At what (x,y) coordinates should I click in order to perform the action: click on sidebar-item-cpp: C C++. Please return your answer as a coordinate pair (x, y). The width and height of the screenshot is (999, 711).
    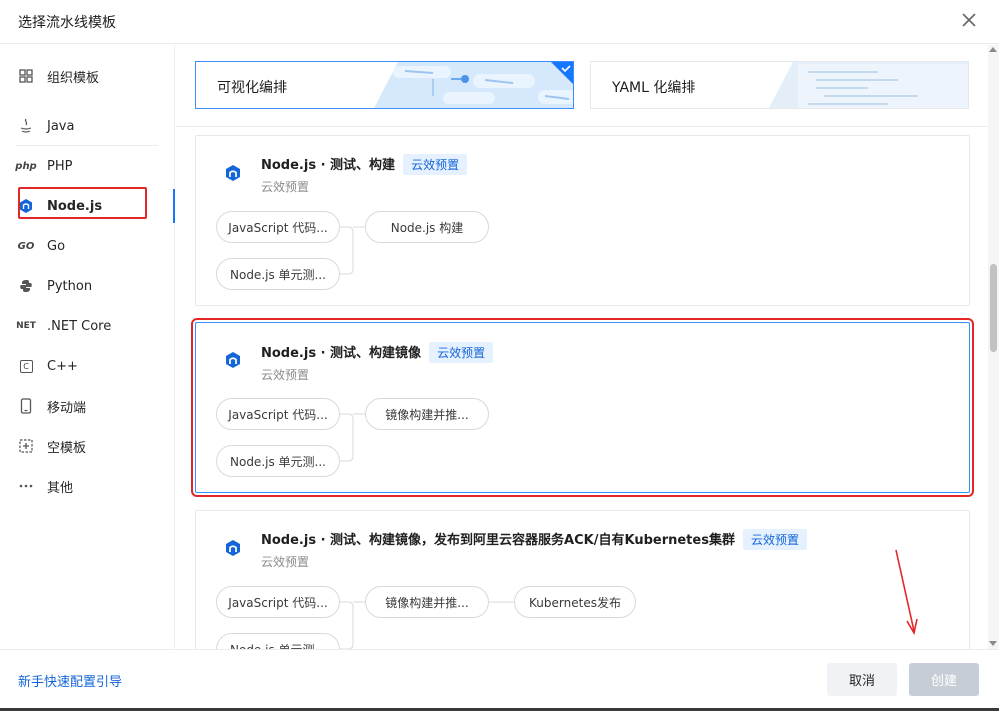
    Looking at the image, I should click on (87, 366).